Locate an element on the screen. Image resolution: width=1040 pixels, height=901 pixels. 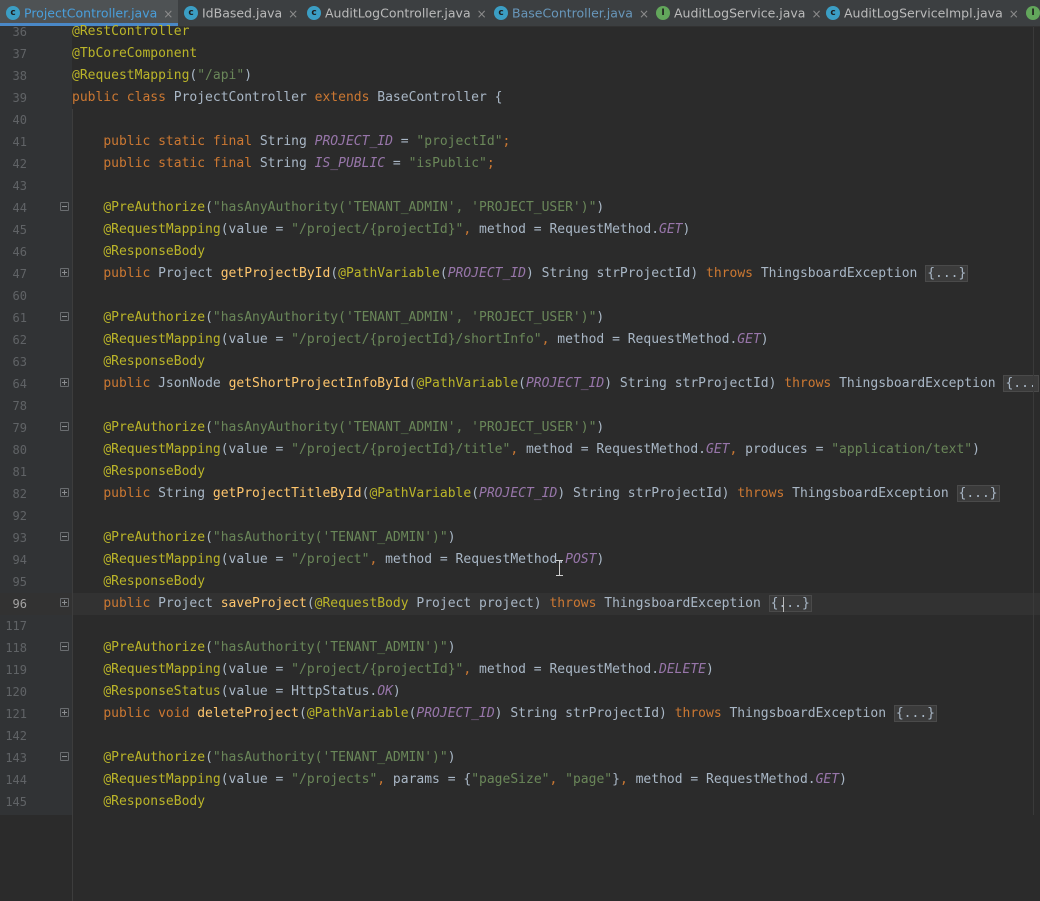
code-line: 117 is located at coordinates (520, 626).